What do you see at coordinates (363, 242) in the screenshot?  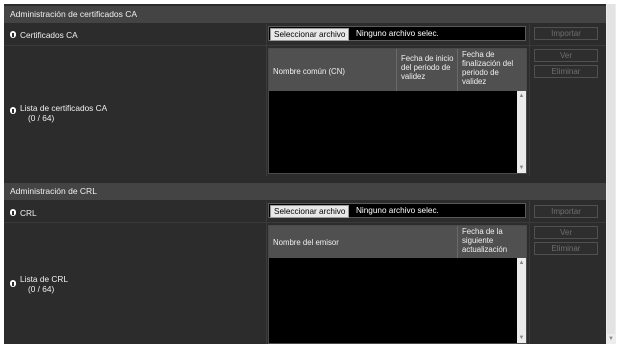 I see `column-header: Nombre del emisor` at bounding box center [363, 242].